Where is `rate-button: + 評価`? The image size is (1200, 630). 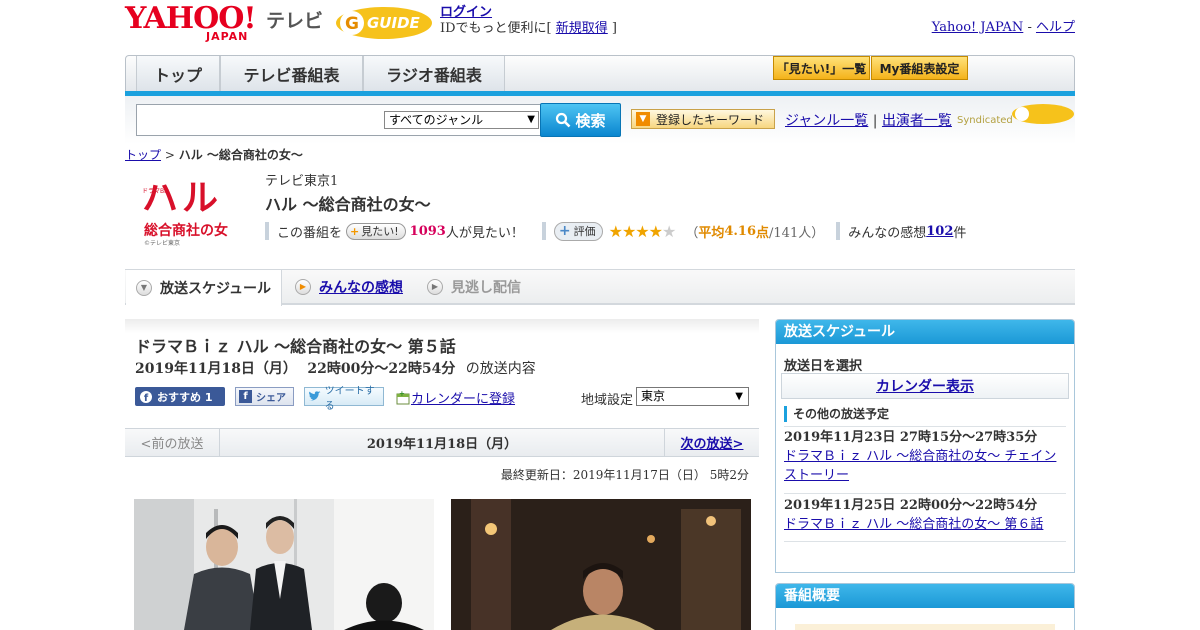
rate-button: + 評価 is located at coordinates (578, 231).